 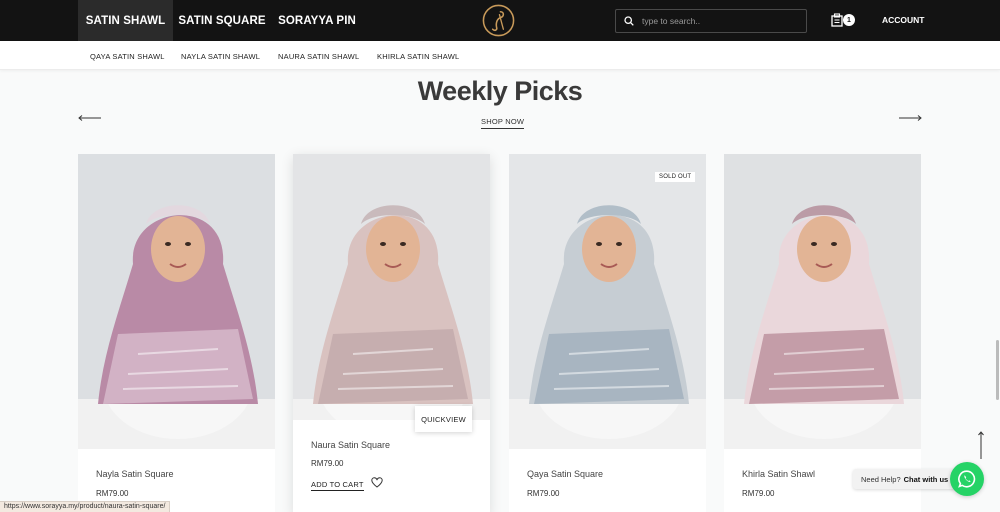 I want to click on section-title: Weekly Picks, so click(x=500, y=91).